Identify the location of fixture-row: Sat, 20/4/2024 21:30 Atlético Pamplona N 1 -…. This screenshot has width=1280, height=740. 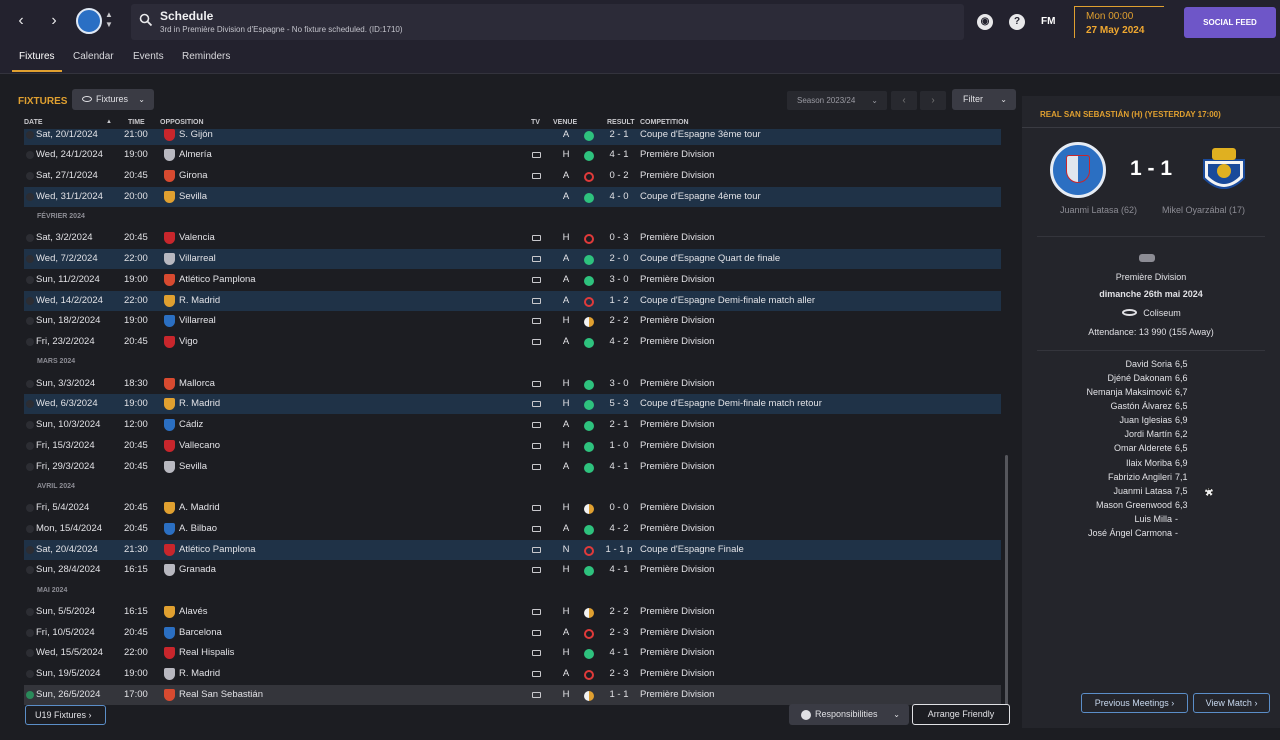
(512, 549).